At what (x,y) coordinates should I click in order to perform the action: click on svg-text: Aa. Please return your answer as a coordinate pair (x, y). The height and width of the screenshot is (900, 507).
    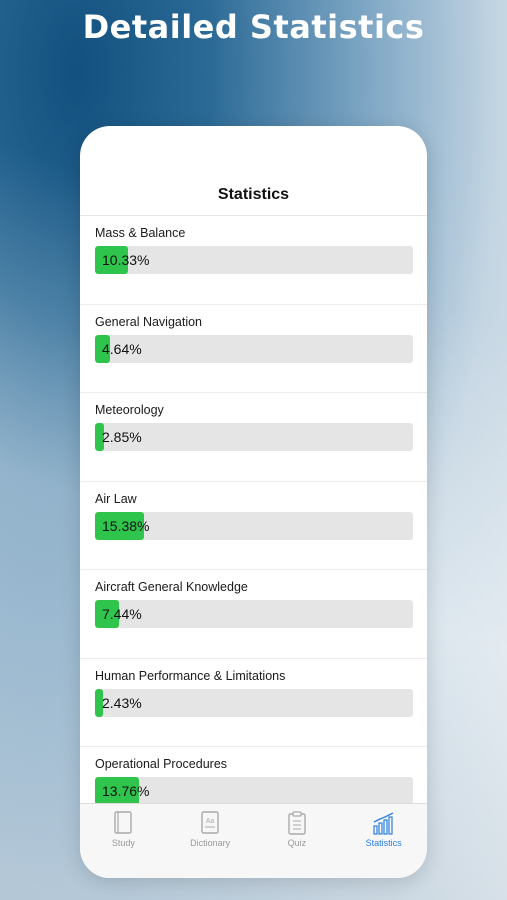
    Looking at the image, I should click on (210, 821).